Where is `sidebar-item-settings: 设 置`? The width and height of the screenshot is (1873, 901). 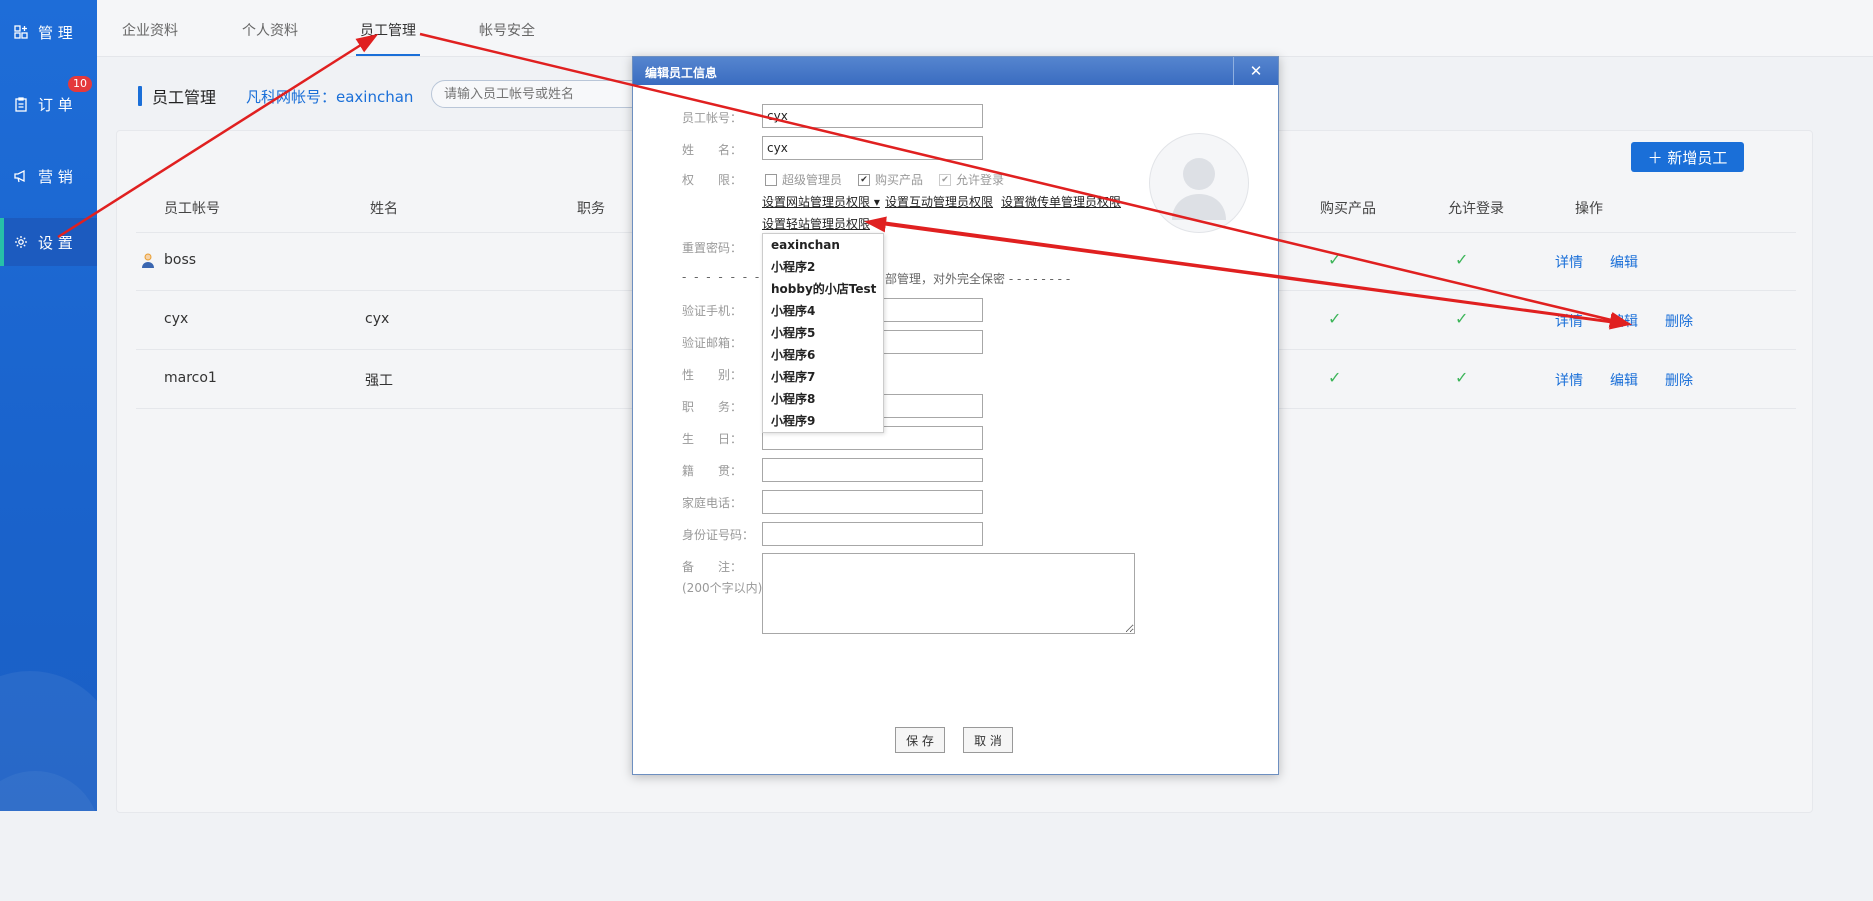 sidebar-item-settings: 设 置 is located at coordinates (48, 242).